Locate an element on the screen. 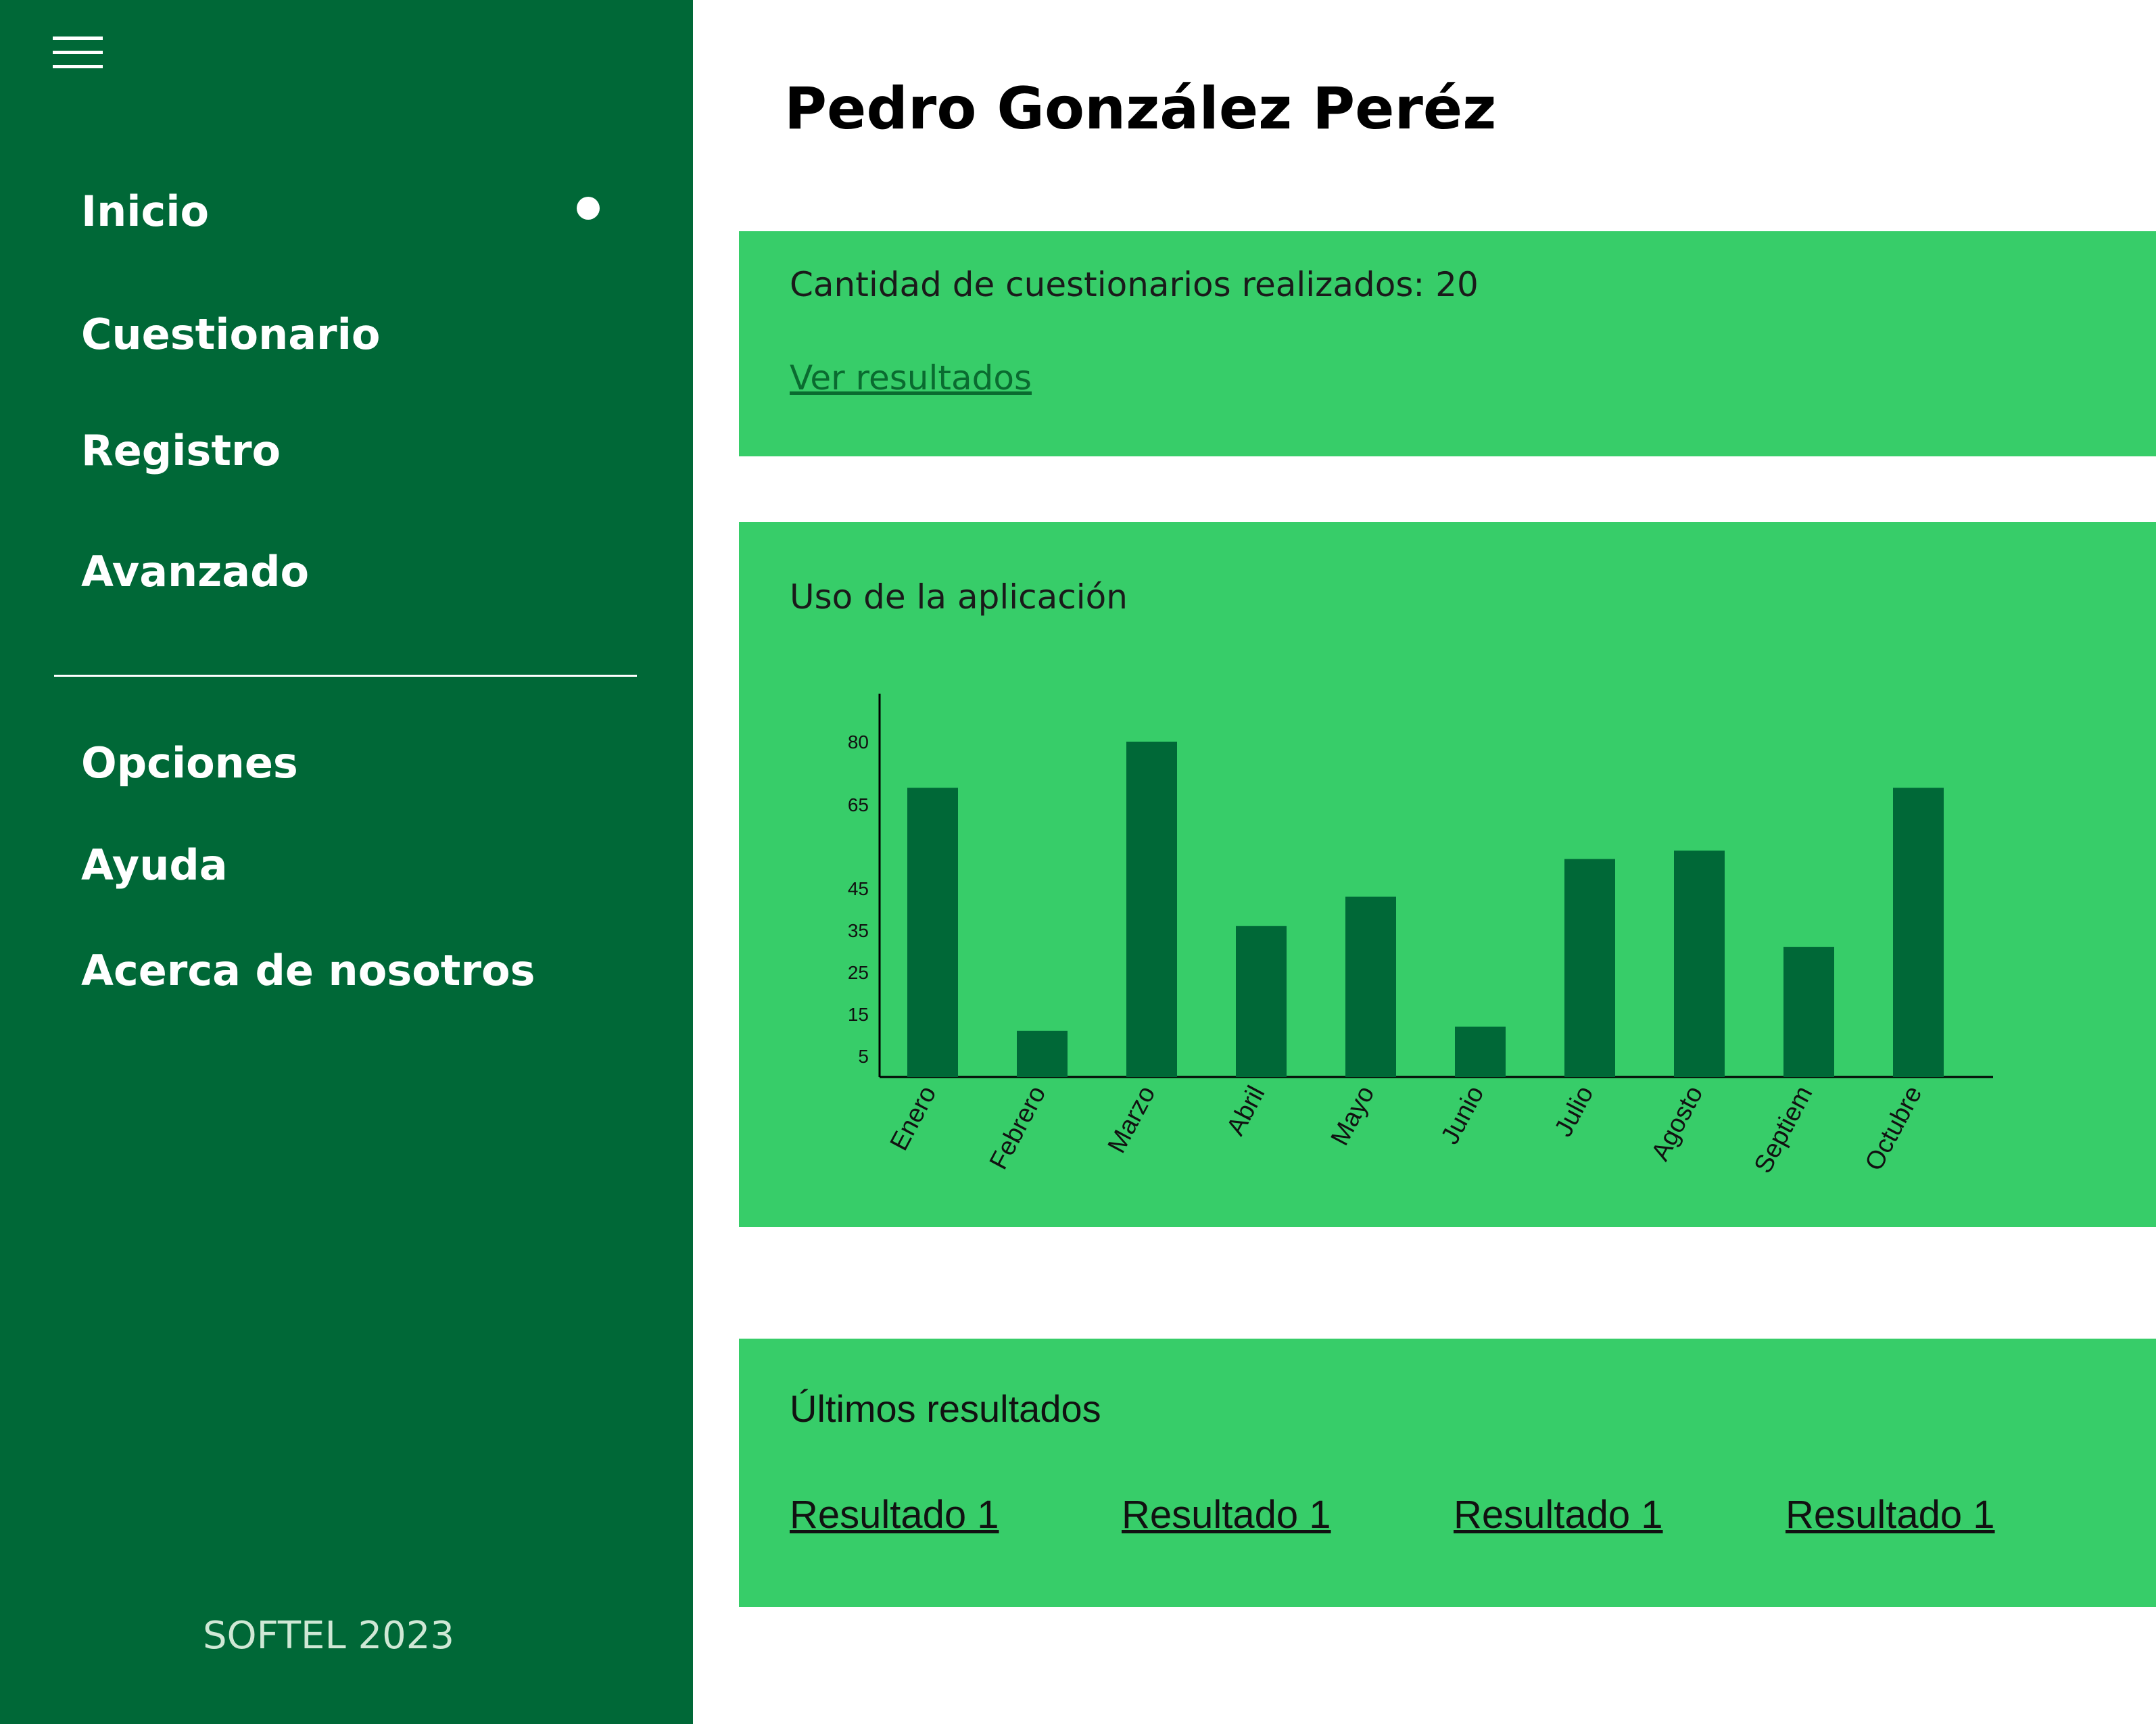  x-tick-label: Agosto is located at coordinates (1677, 1124).